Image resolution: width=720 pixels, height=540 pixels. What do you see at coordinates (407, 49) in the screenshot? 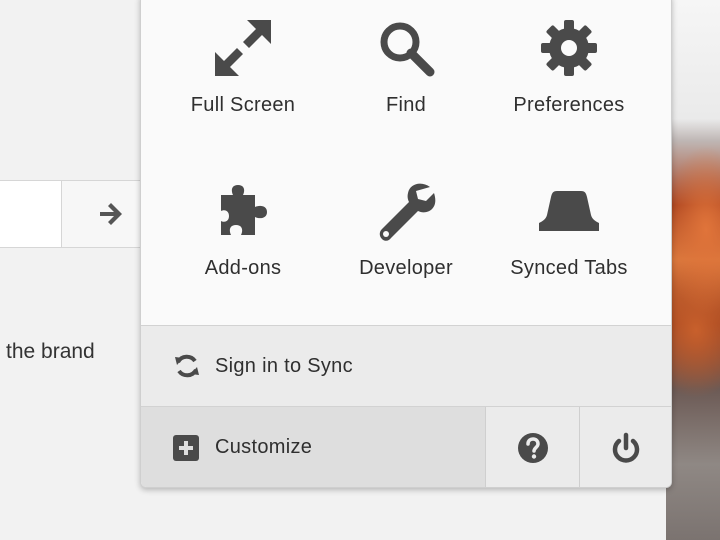
I see `search-icon` at bounding box center [407, 49].